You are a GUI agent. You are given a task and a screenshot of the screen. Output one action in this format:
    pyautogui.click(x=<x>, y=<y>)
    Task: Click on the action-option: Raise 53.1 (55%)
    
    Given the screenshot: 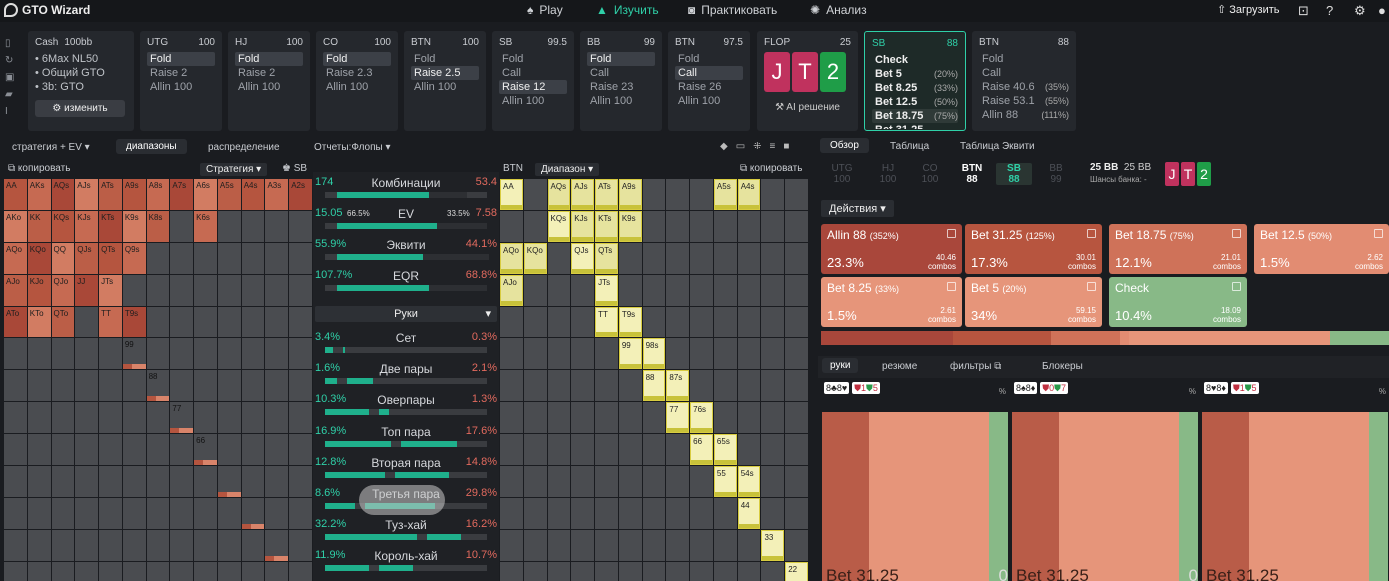 What is the action you would take?
    pyautogui.click(x=1024, y=101)
    